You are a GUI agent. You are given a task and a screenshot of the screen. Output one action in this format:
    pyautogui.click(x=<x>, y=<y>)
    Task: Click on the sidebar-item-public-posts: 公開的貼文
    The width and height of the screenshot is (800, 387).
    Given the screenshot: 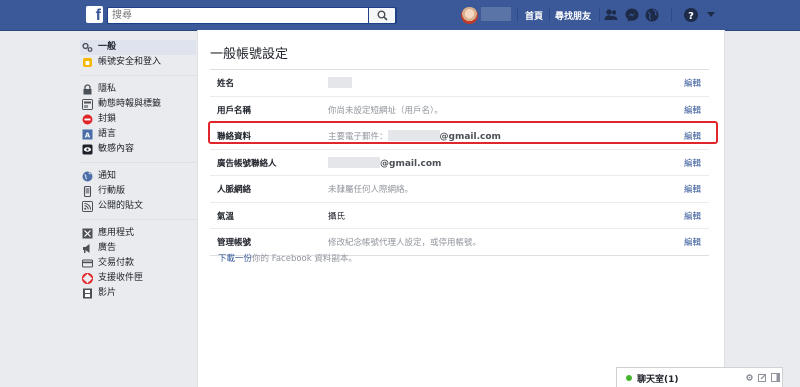 What is the action you would take?
    pyautogui.click(x=138, y=206)
    